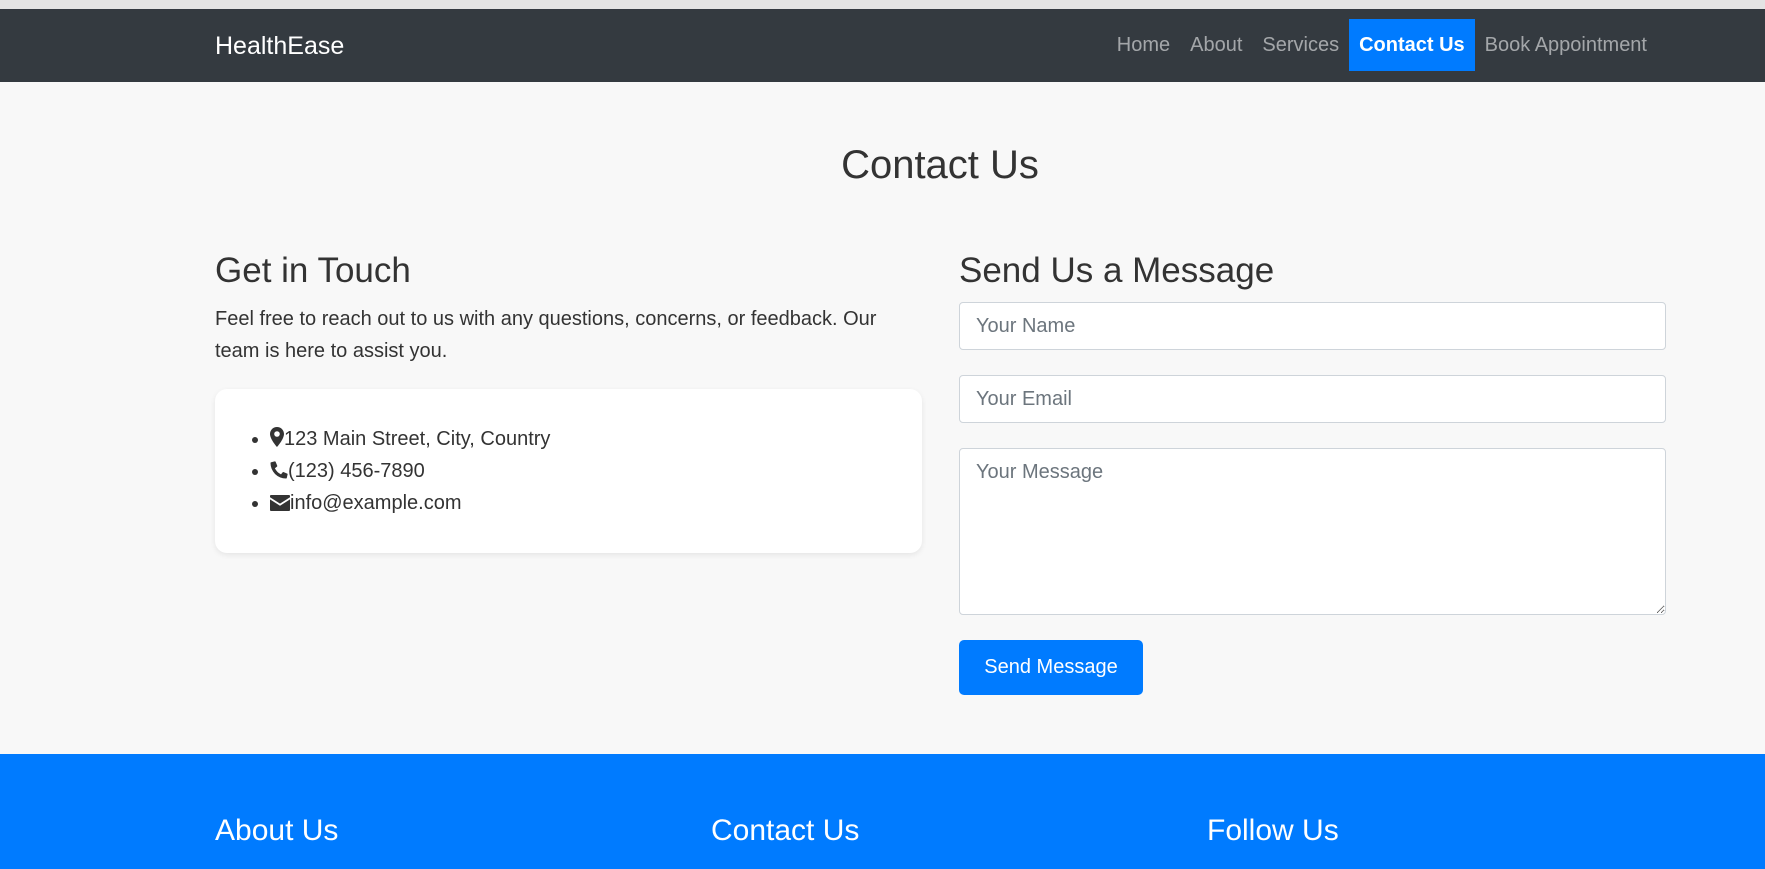  Describe the element at coordinates (882, 811) in the screenshot. I see `footer: About Us Contact Us Follow Us` at that location.